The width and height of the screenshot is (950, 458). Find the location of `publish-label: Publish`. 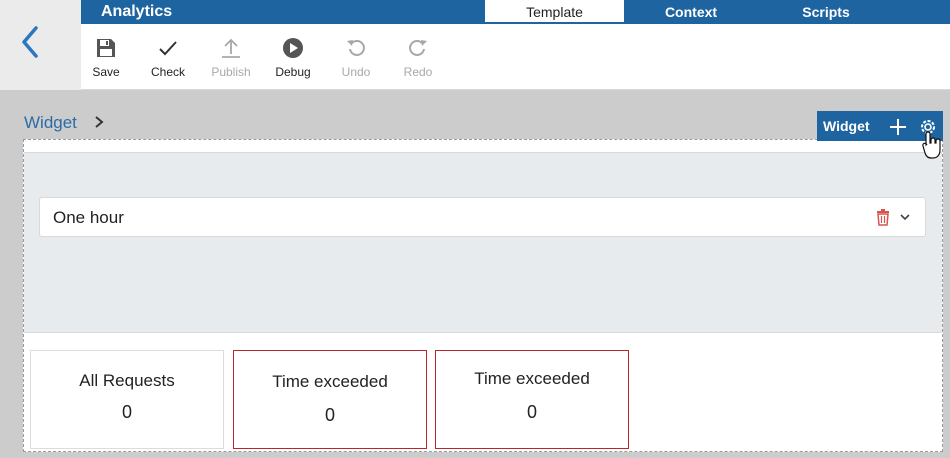

publish-label: Publish is located at coordinates (231, 72).